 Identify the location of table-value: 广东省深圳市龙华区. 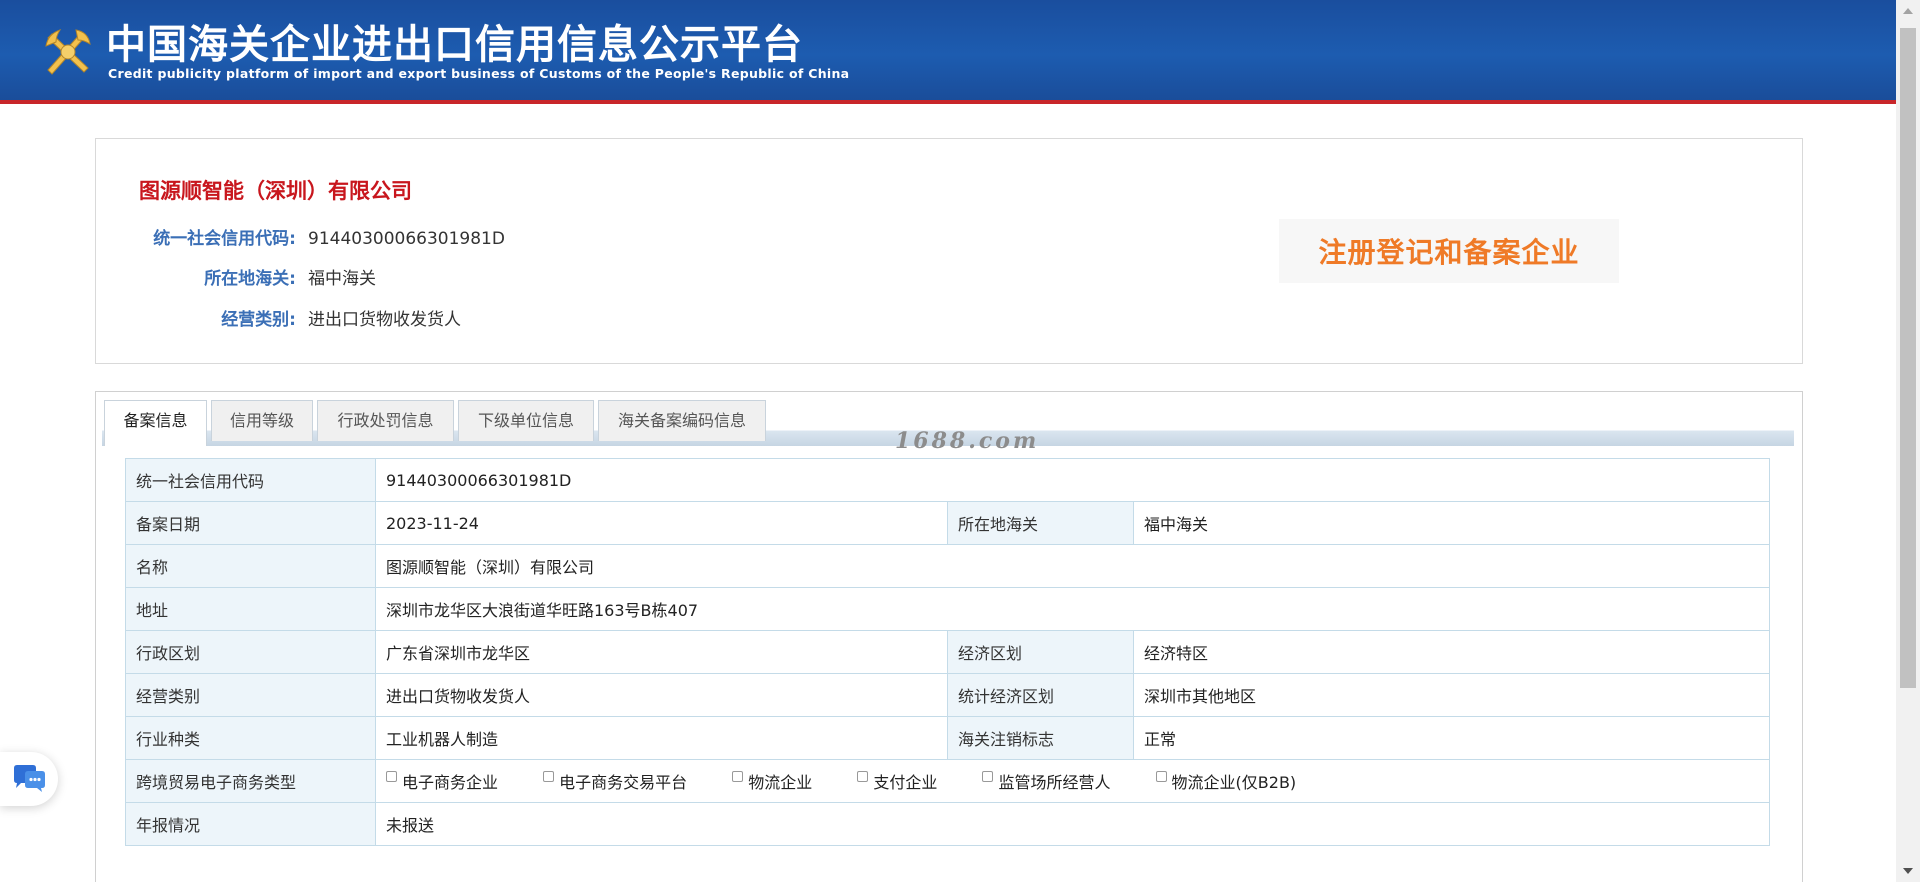
(661, 652).